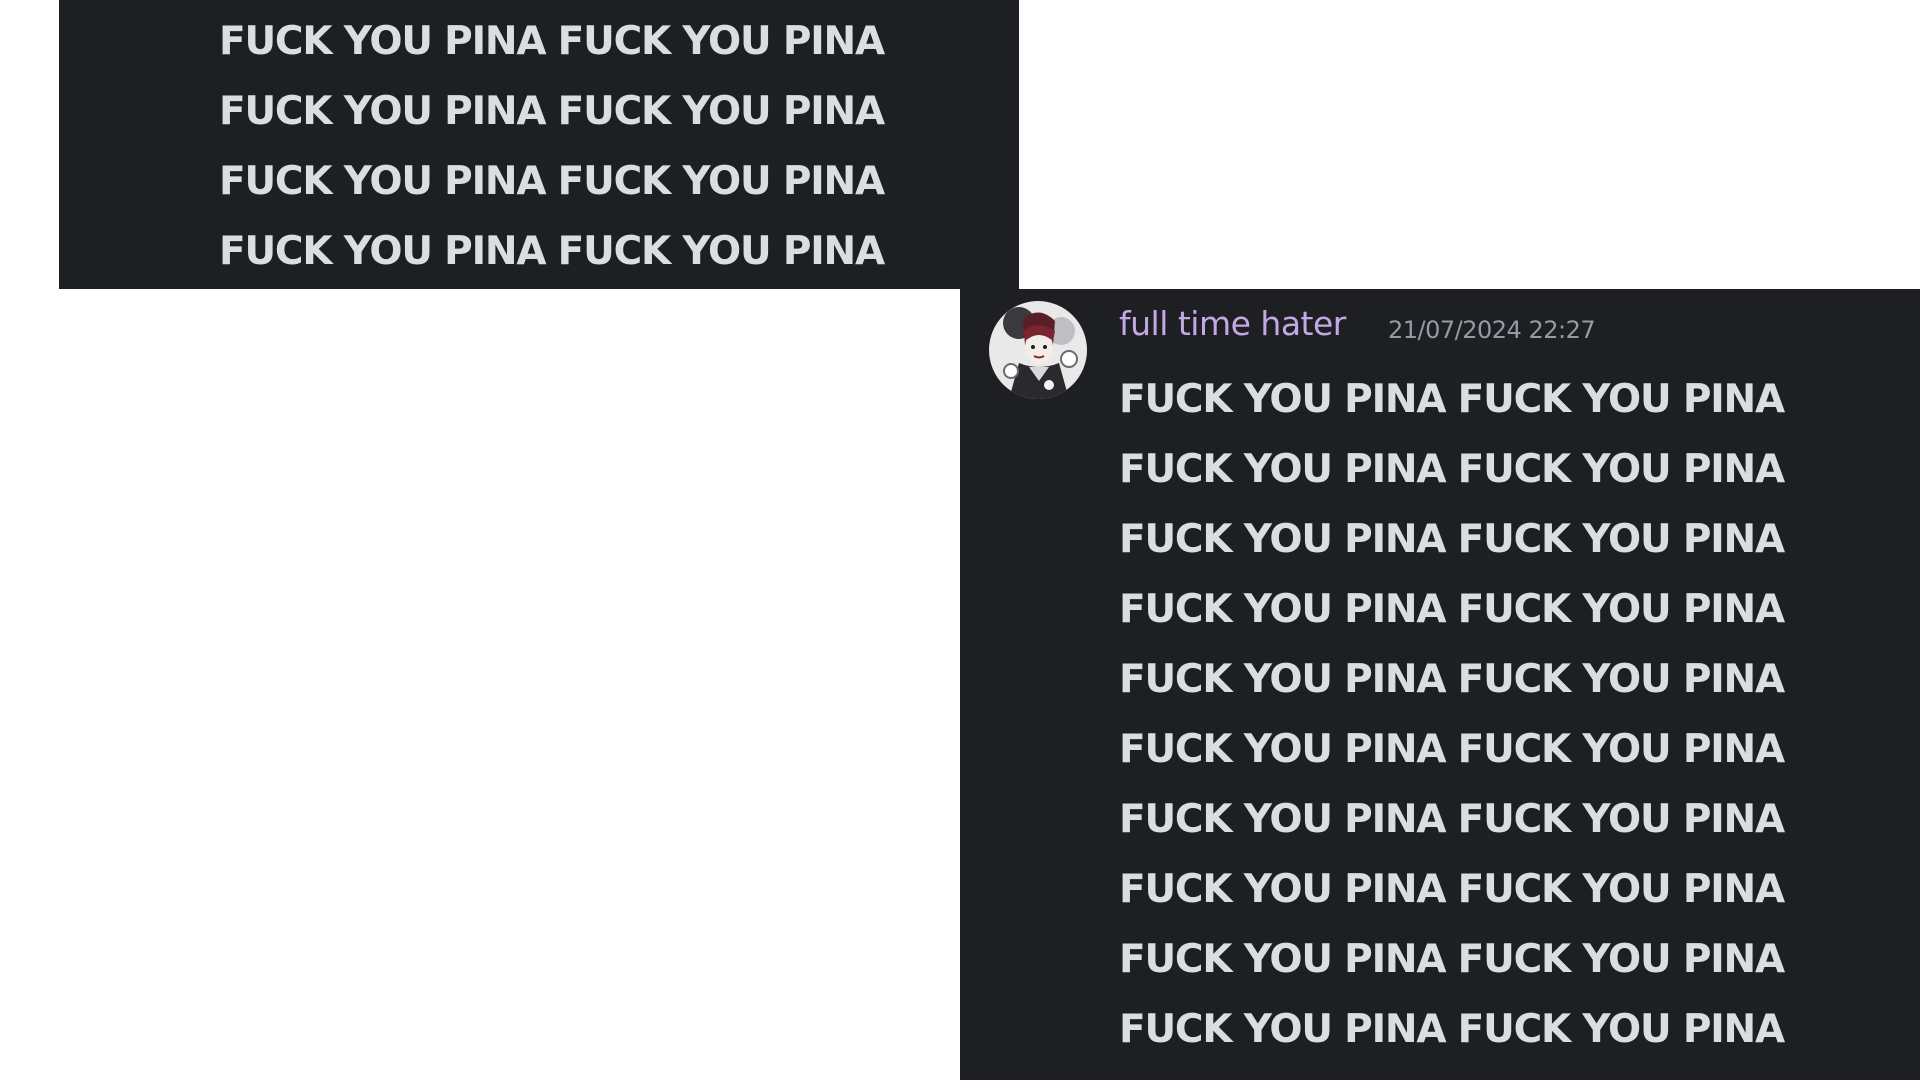 The height and width of the screenshot is (1080, 1920). I want to click on avatar-icon, so click(1038, 350).